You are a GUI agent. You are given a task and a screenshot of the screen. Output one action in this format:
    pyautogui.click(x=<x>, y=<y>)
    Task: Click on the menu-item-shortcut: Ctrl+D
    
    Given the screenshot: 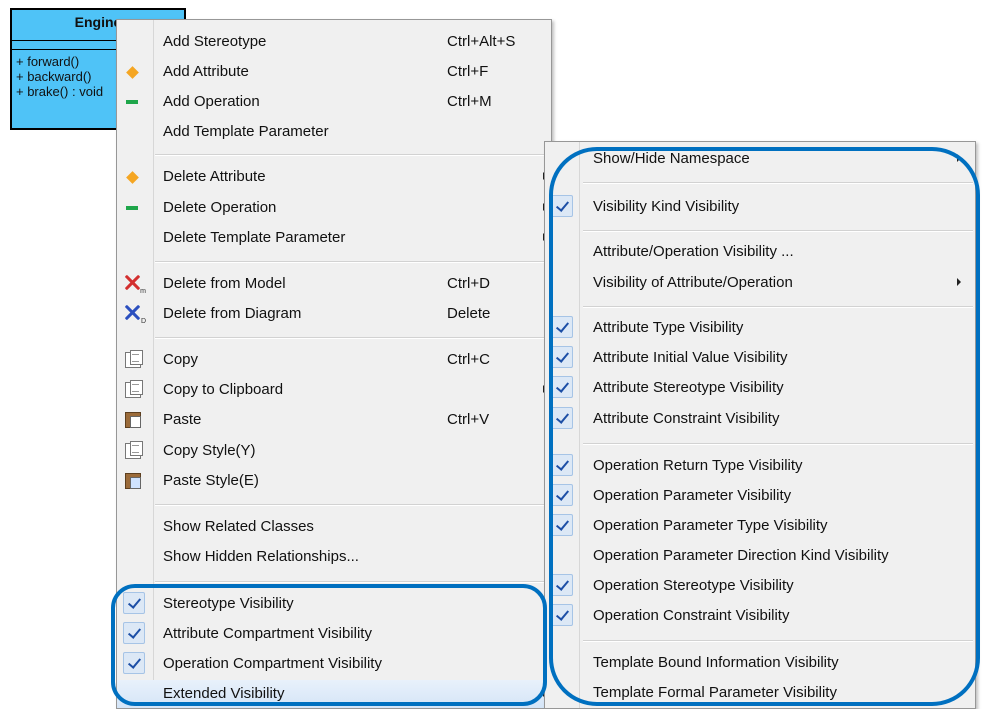 What is the action you would take?
    pyautogui.click(x=468, y=283)
    